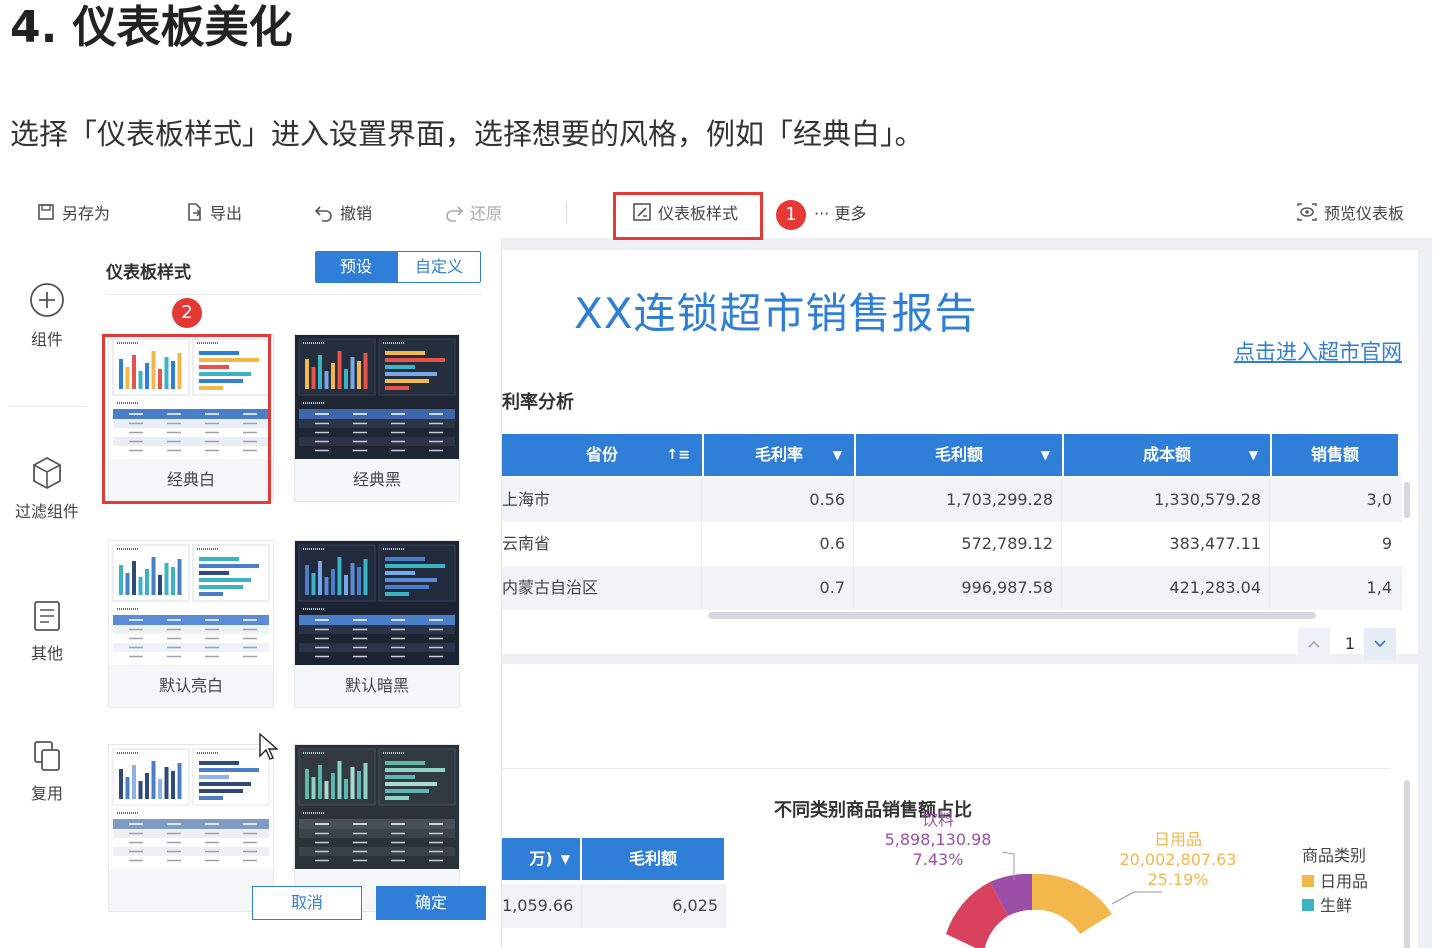 The height and width of the screenshot is (948, 1446). I want to click on confirm-button: 确定, so click(431, 903).